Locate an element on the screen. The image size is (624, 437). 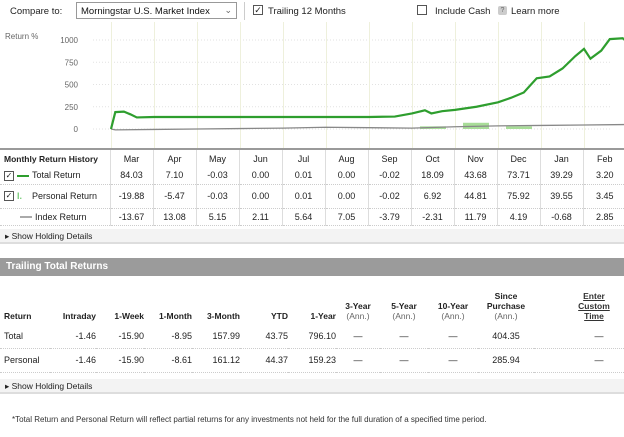
month-header: Nov is located at coordinates (475, 158).